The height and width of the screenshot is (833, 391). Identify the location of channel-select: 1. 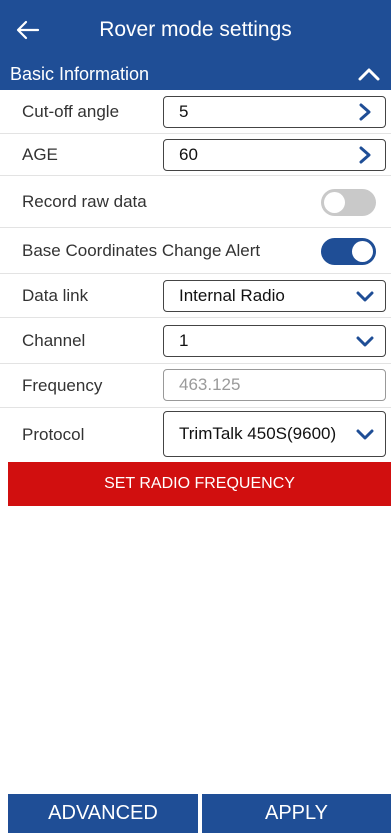
(274, 341).